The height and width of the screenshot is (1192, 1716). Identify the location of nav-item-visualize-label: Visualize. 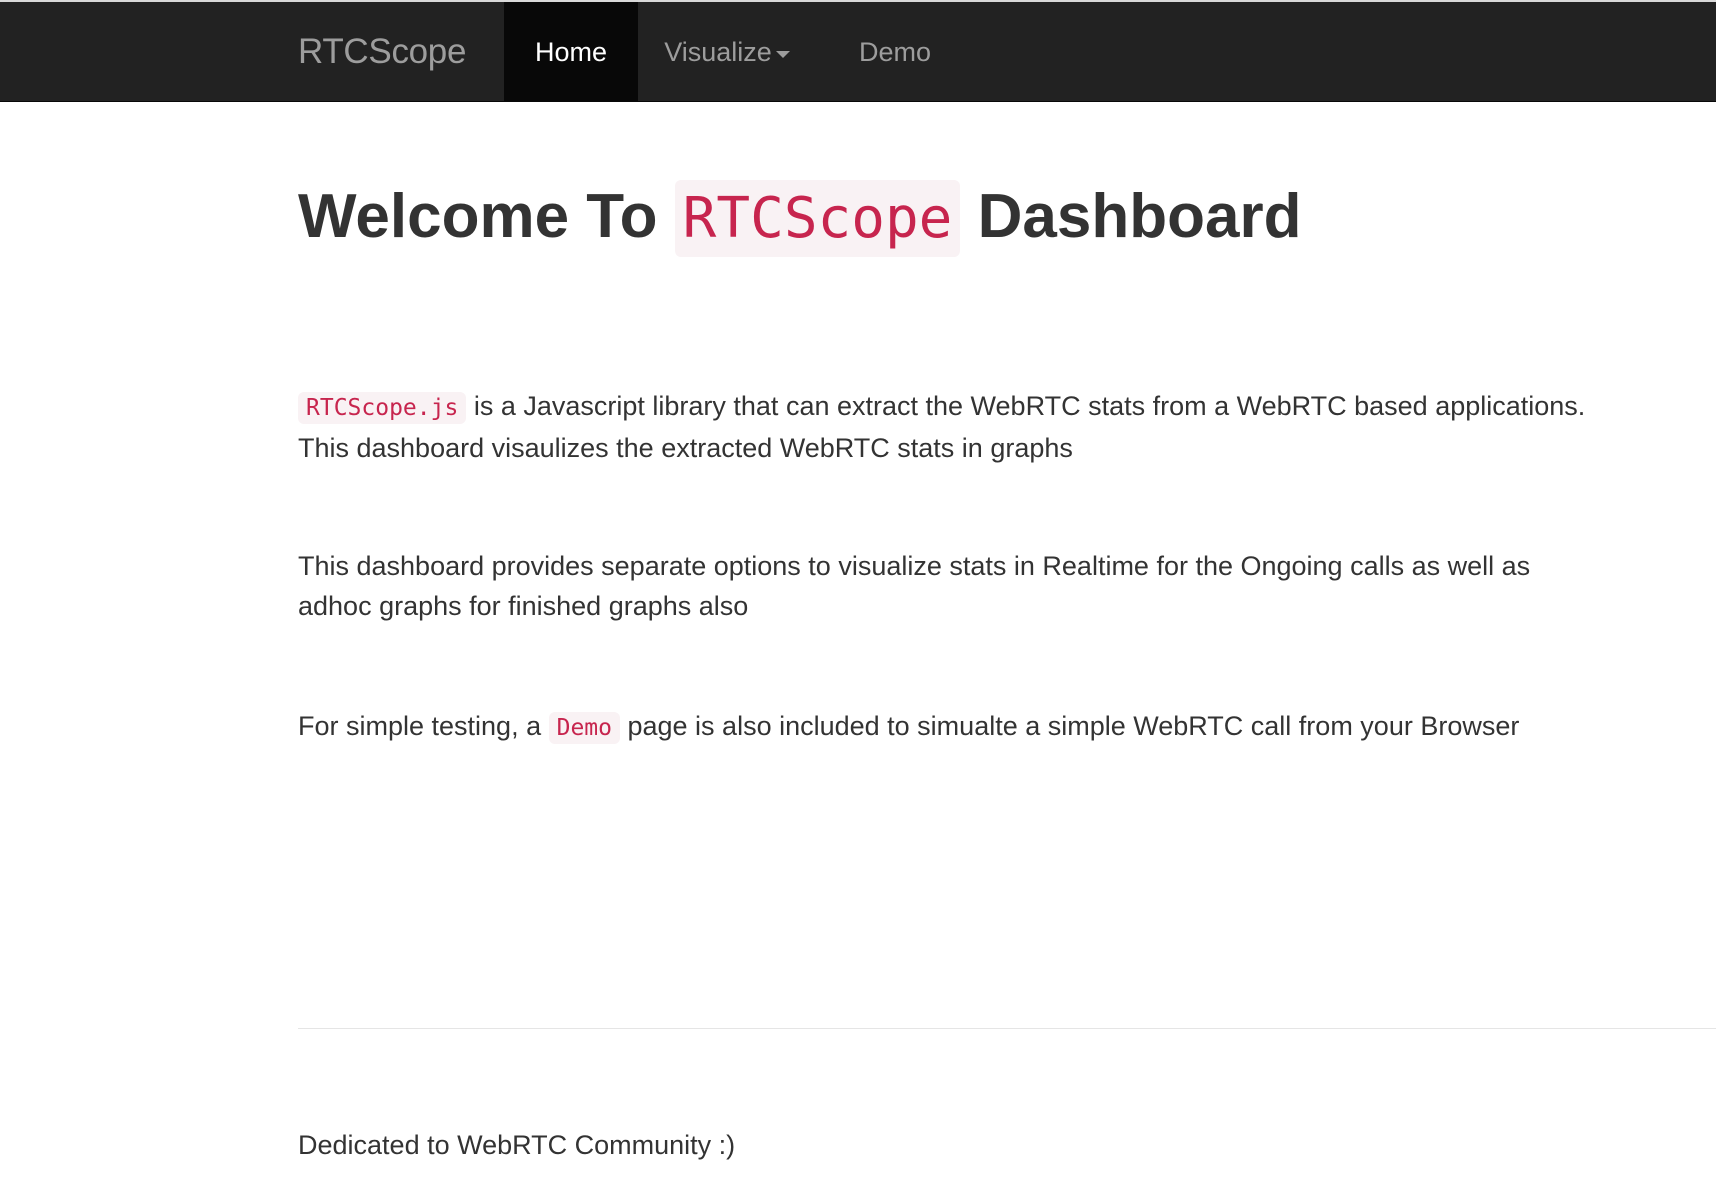
(718, 51).